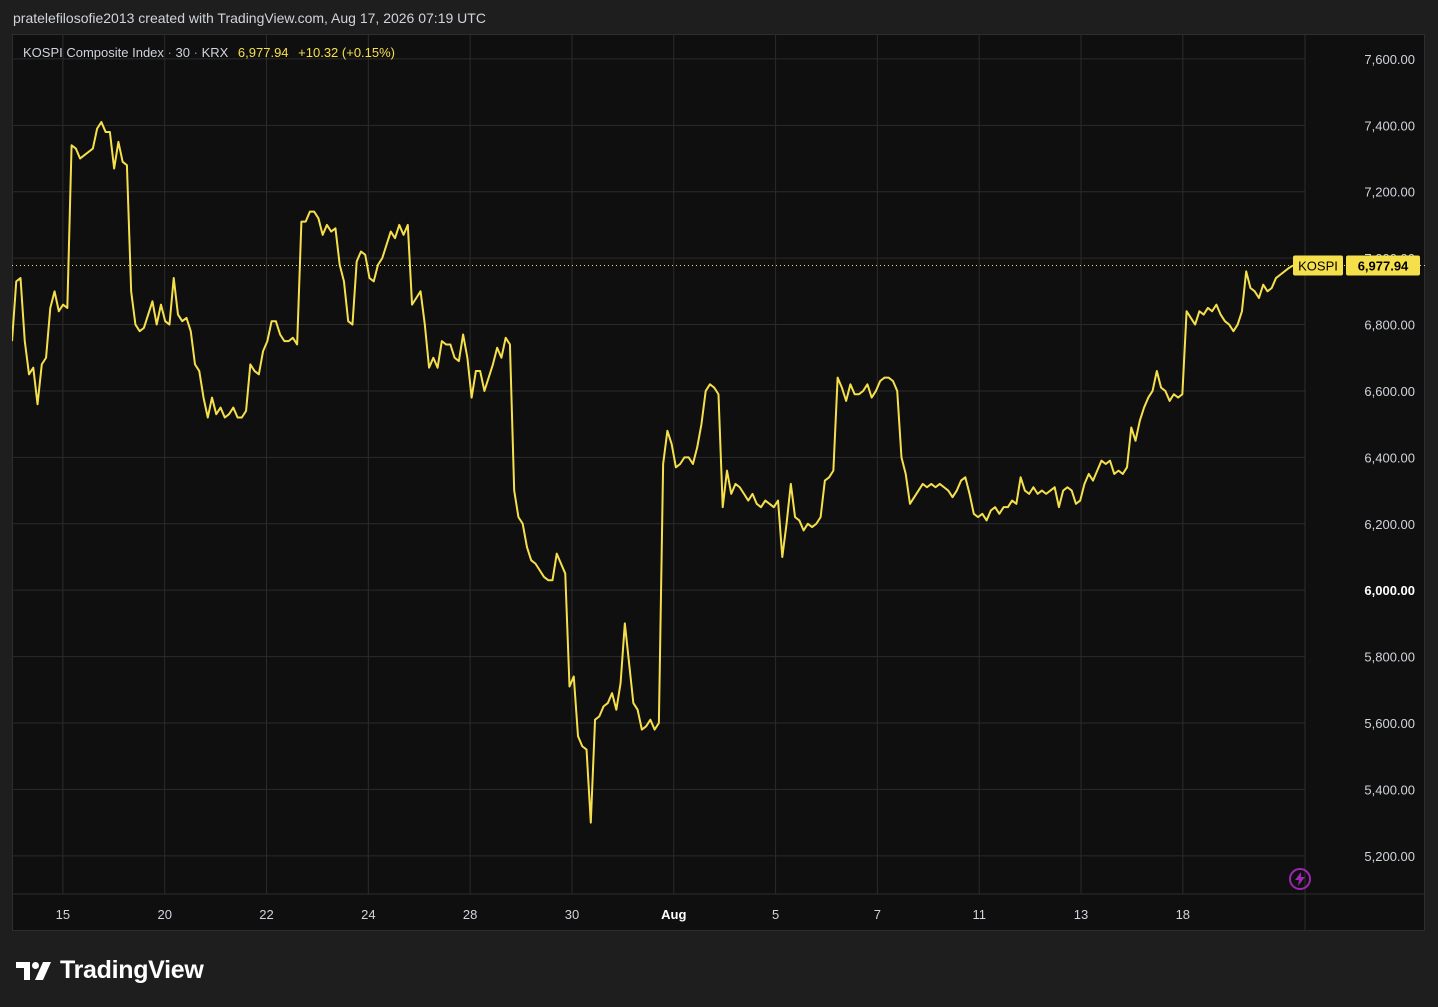  Describe the element at coordinates (979, 914) in the screenshot. I see `x-tick-label: 11` at that location.